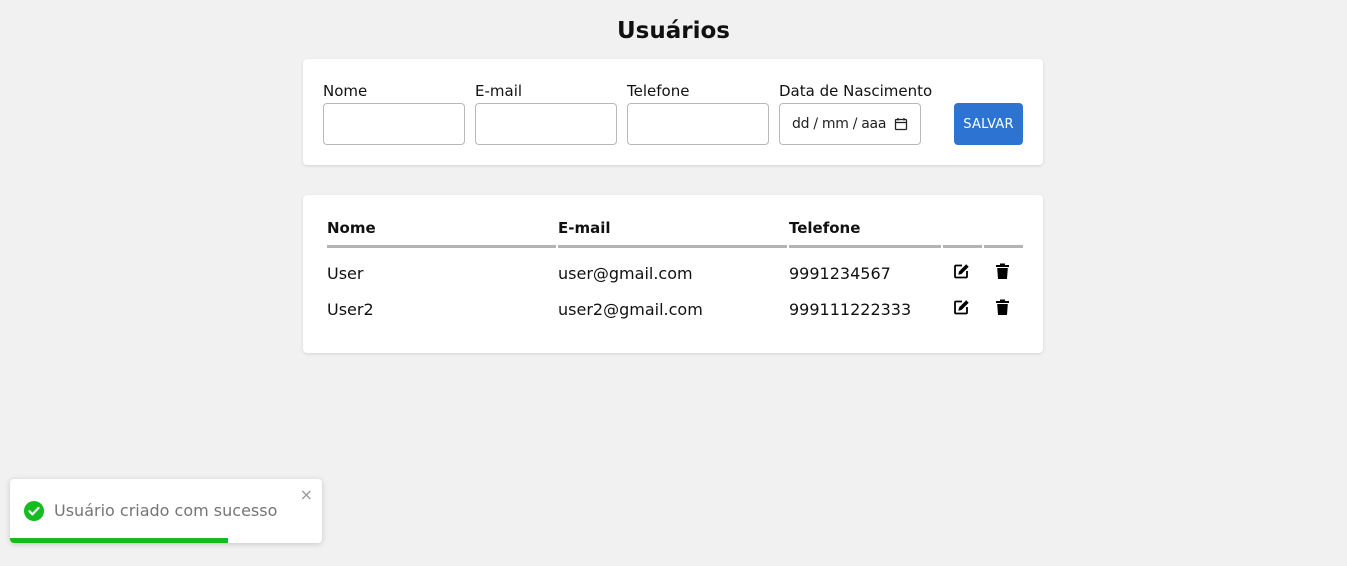 This screenshot has height=566, width=1347. I want to click on cell-telefone: 999111222333, so click(850, 309).